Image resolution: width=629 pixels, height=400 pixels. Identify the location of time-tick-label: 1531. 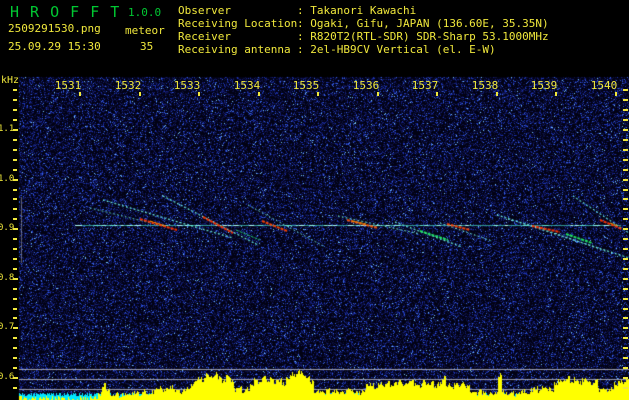
(68, 85).